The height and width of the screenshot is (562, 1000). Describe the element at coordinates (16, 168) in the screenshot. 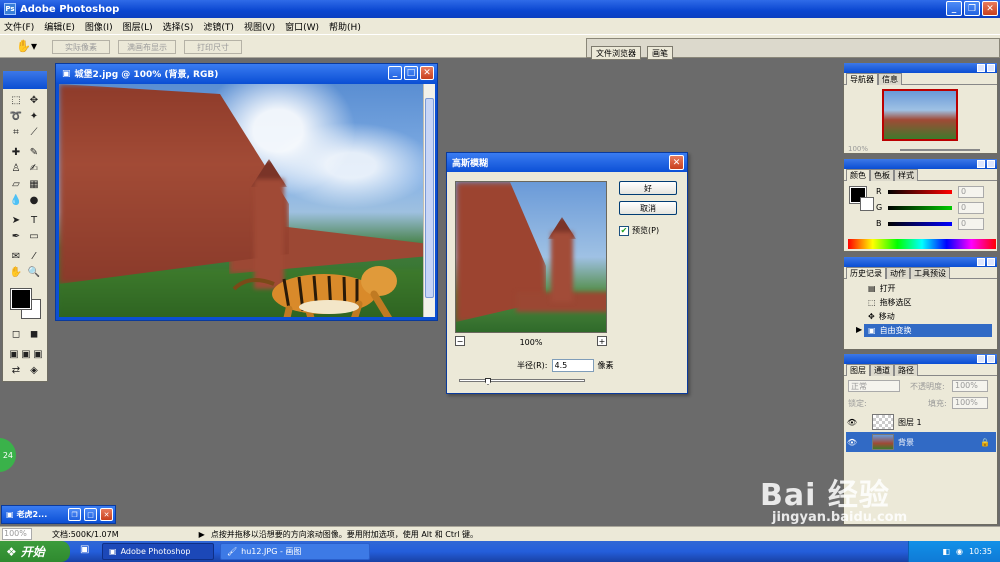

I see `clone-stamp-icon: ♙` at that location.